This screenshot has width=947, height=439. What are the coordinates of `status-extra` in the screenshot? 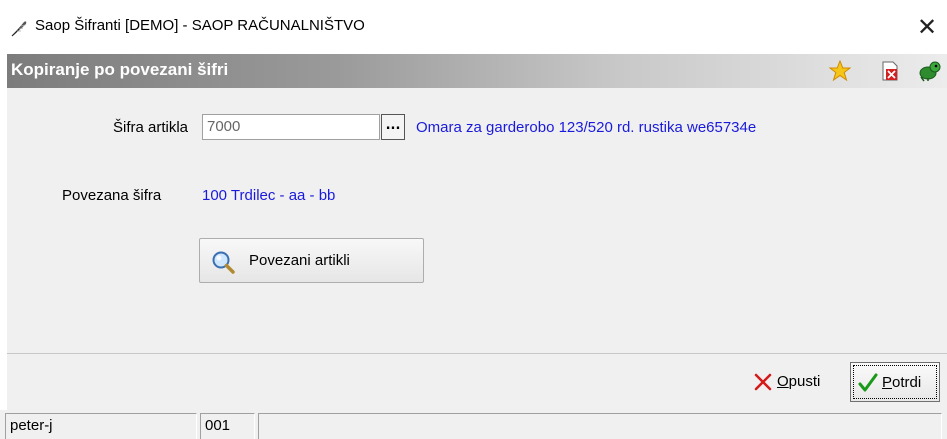 It's located at (600, 426).